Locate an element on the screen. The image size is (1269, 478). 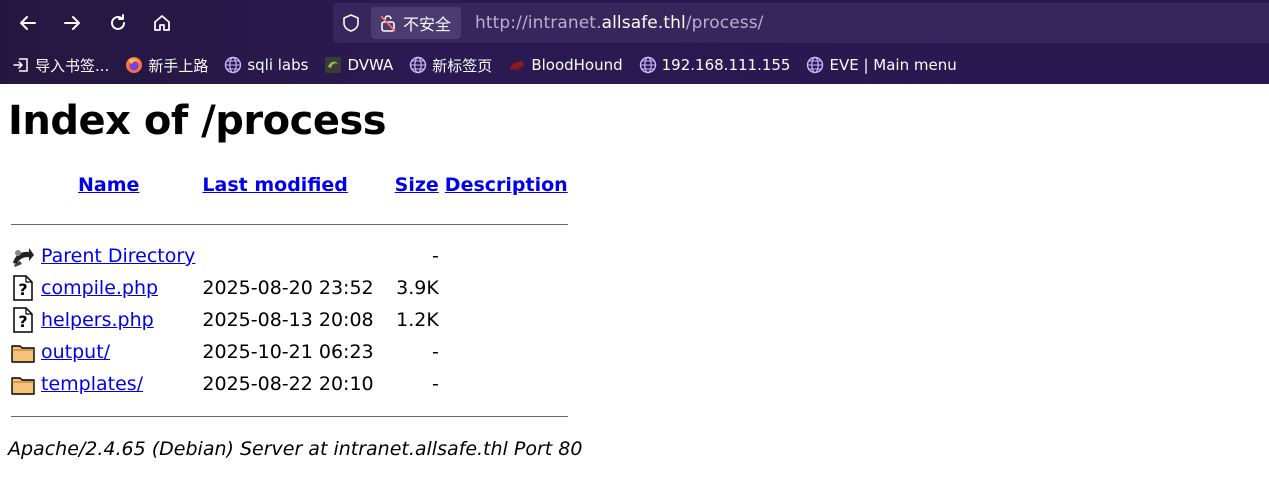
sort-by-name-link: Name is located at coordinates (108, 185).